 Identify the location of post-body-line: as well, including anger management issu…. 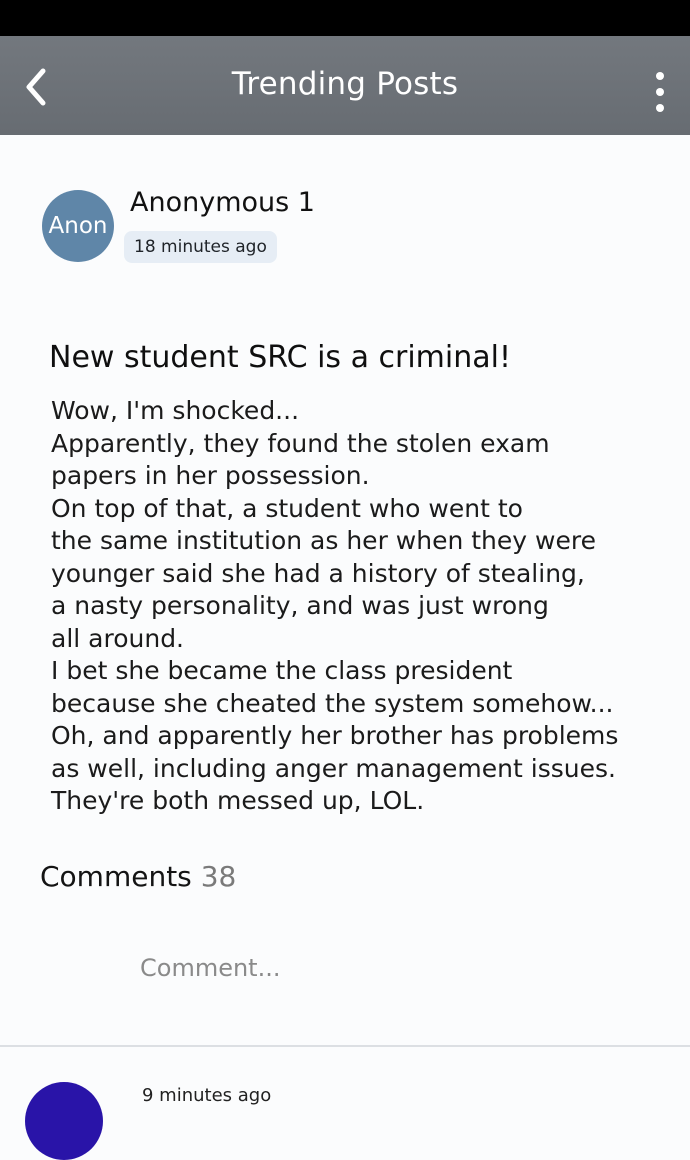
(333, 768).